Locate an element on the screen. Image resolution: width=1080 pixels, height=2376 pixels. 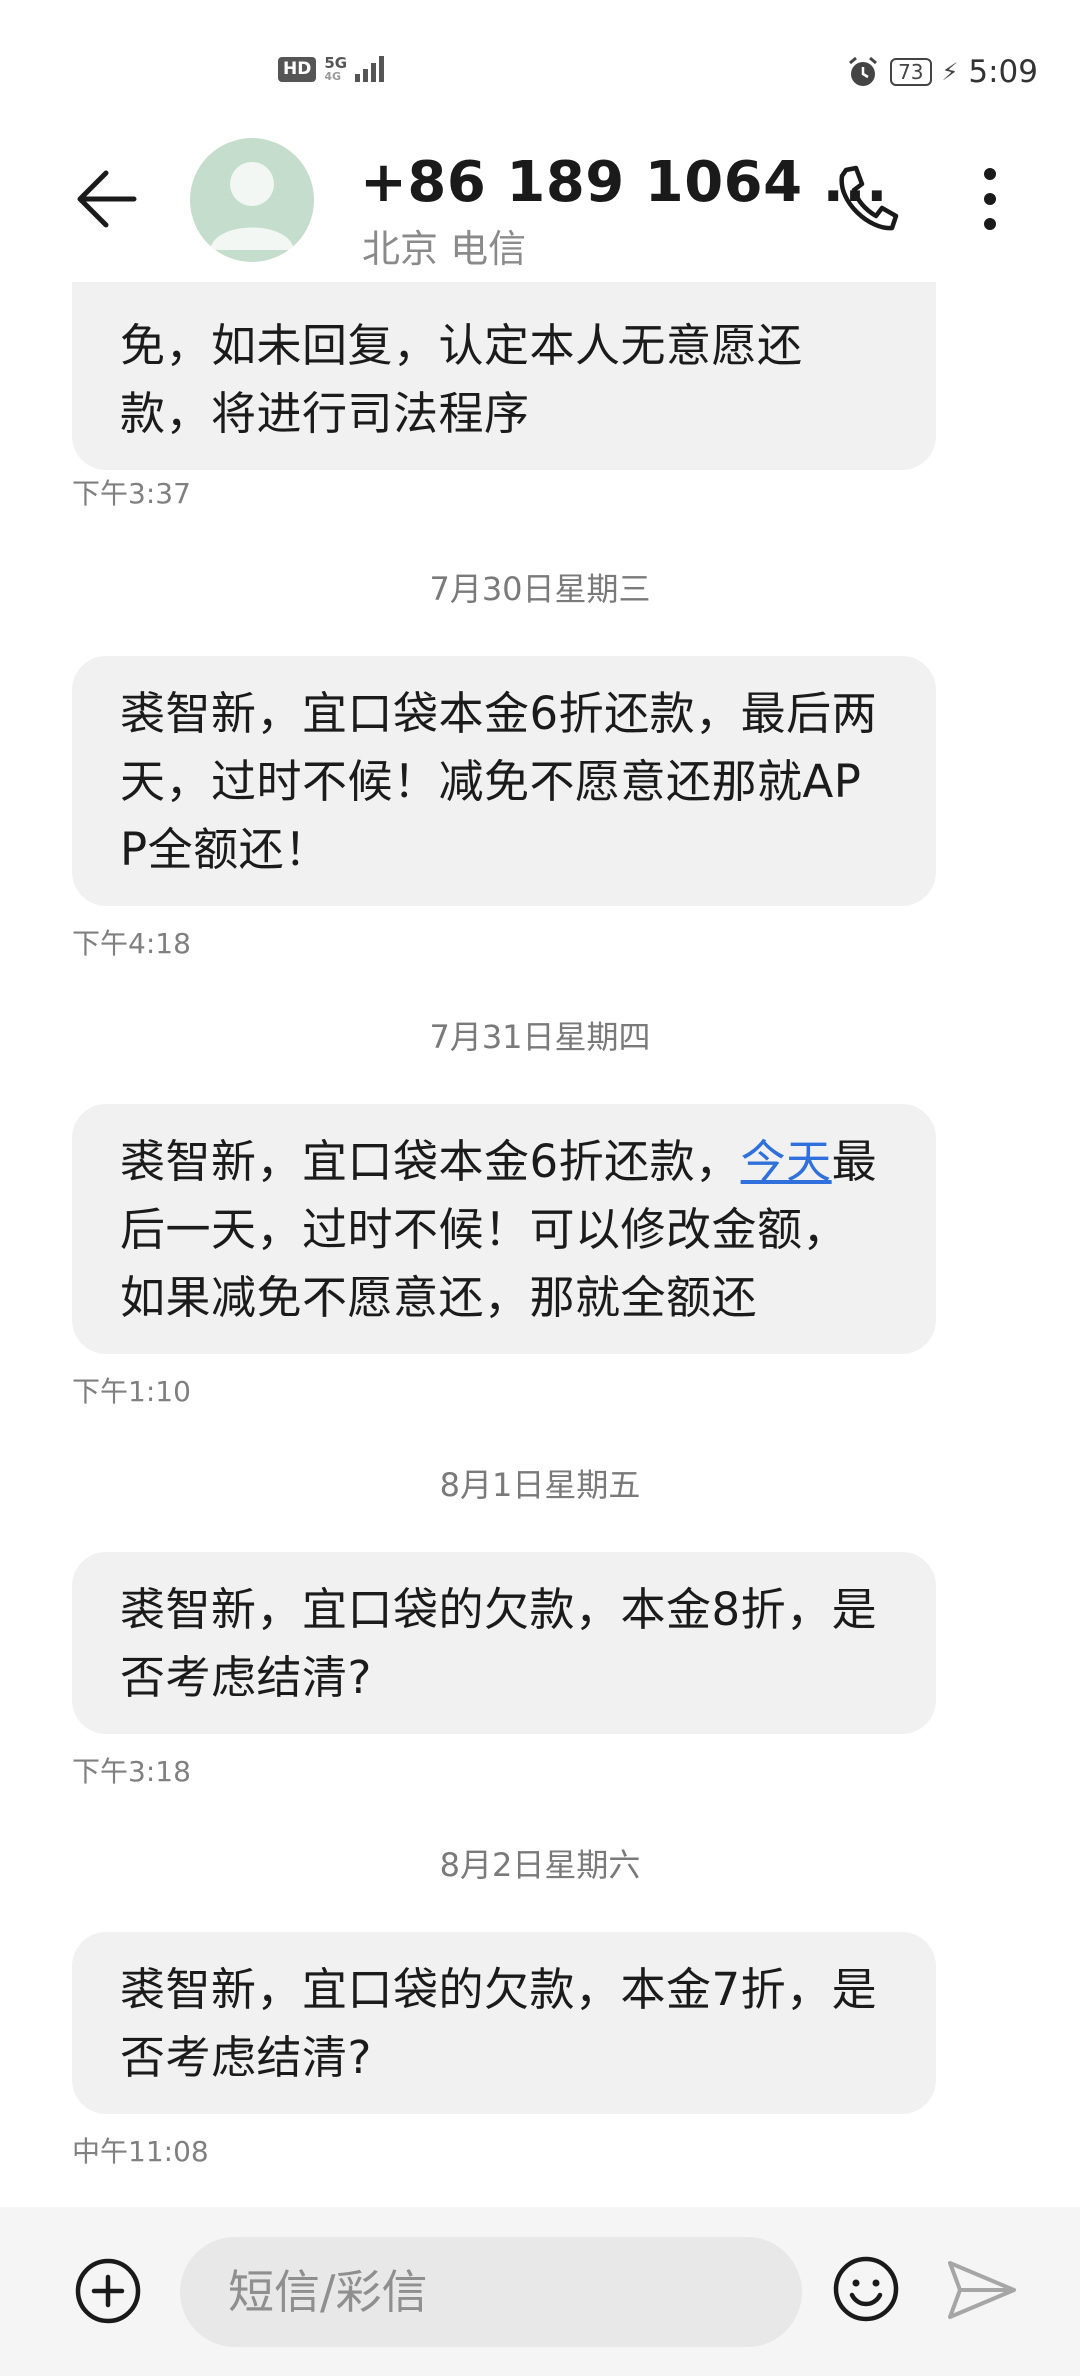
battery-indicator: 73 is located at coordinates (911, 72).